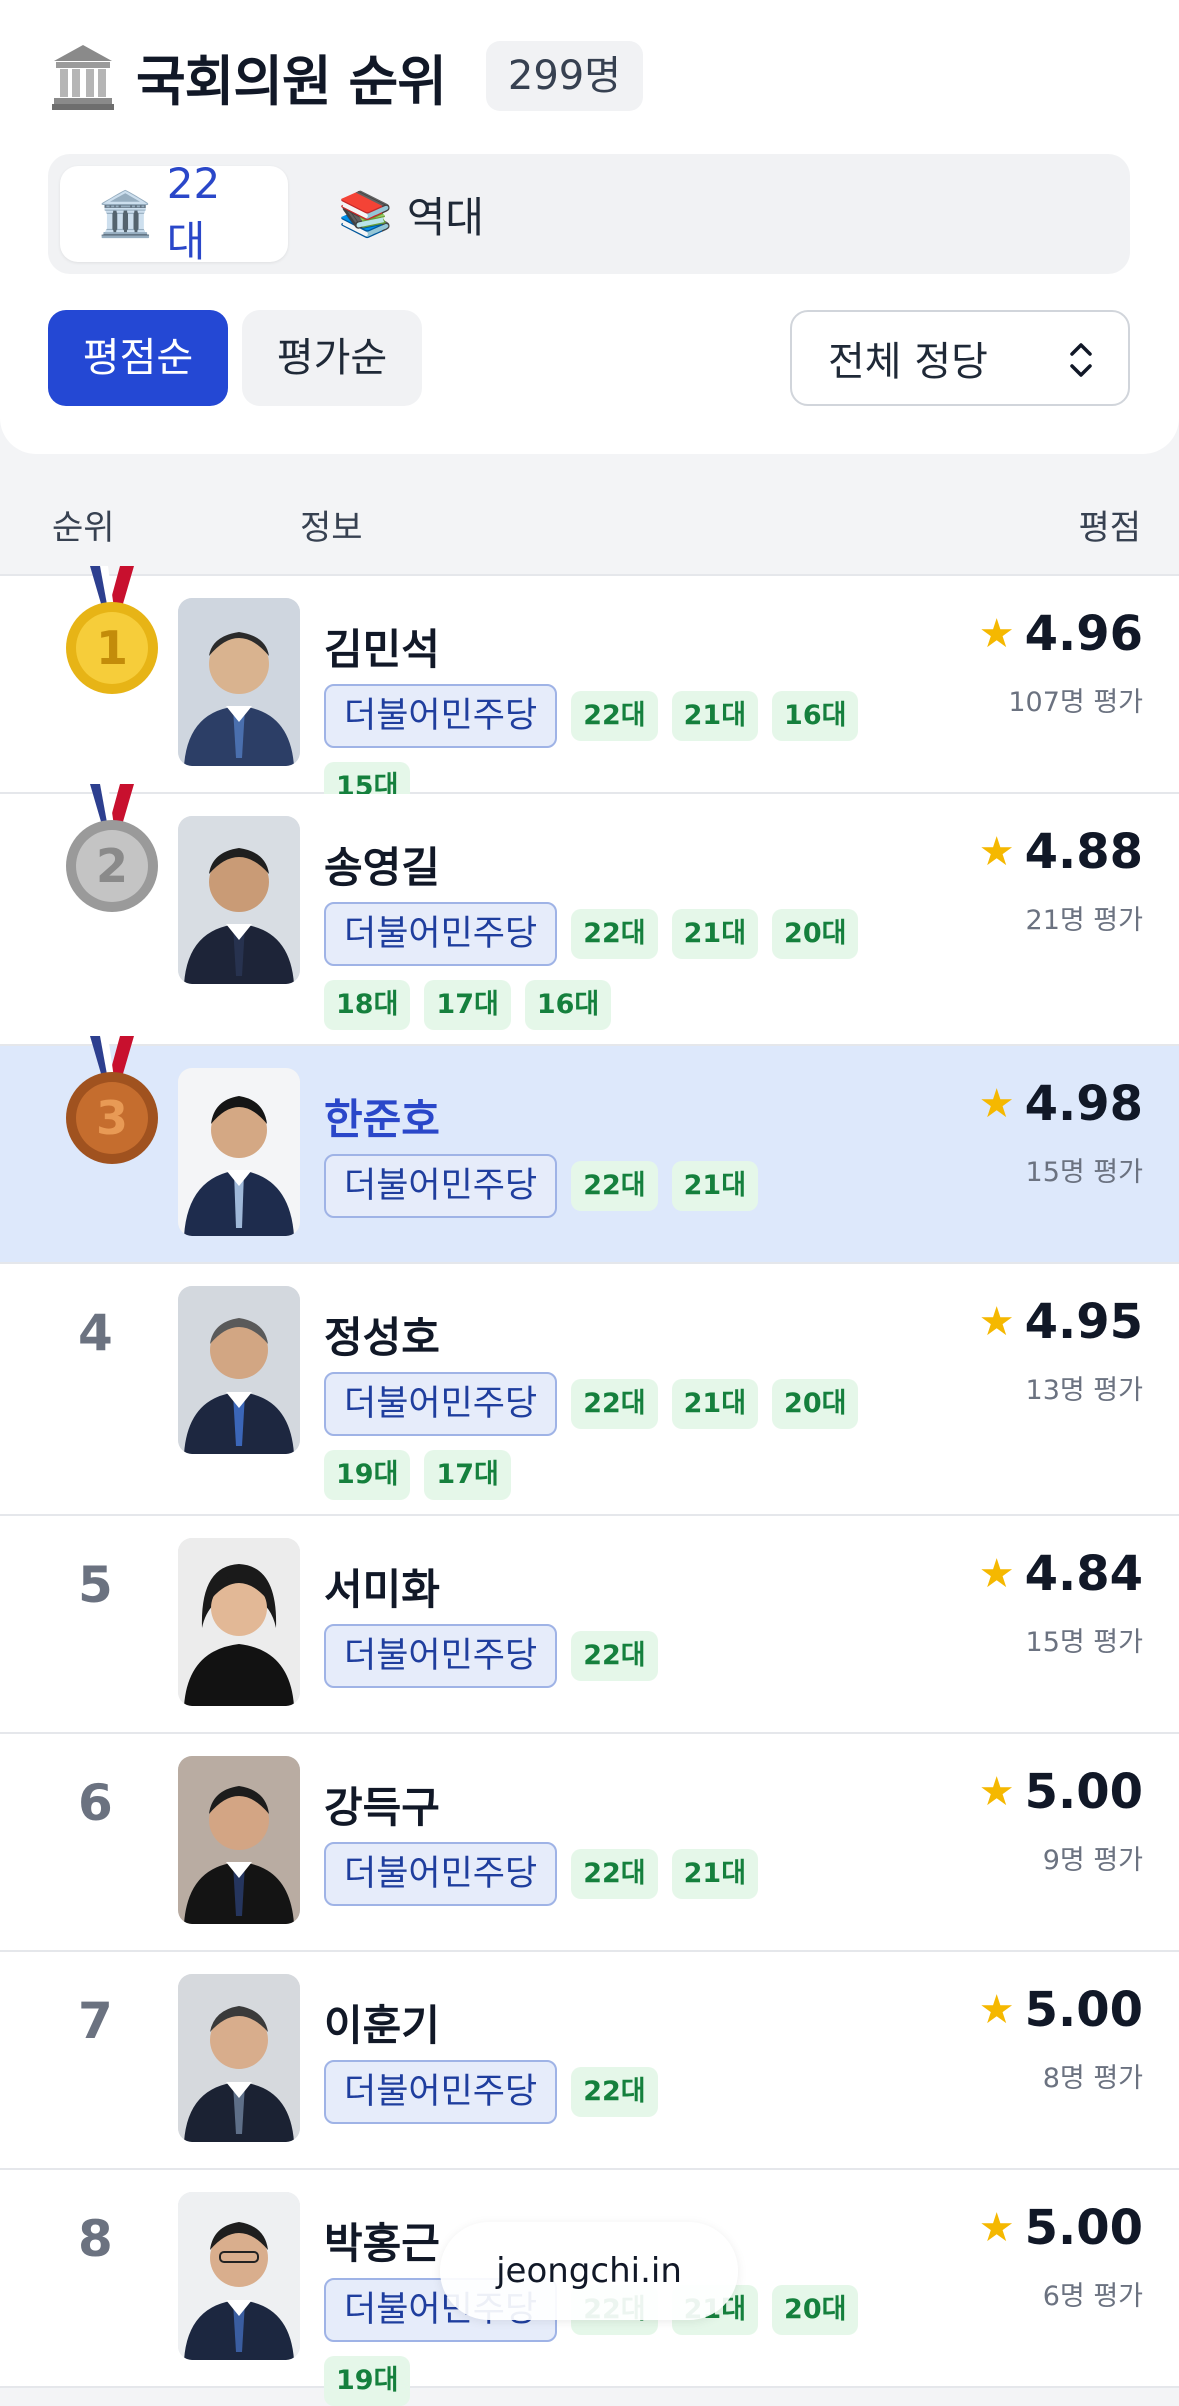 The height and width of the screenshot is (2406, 1179). I want to click on tag-list: 더불어민주당 22대 21대 20대 18대 17대 16대, so click(634, 966).